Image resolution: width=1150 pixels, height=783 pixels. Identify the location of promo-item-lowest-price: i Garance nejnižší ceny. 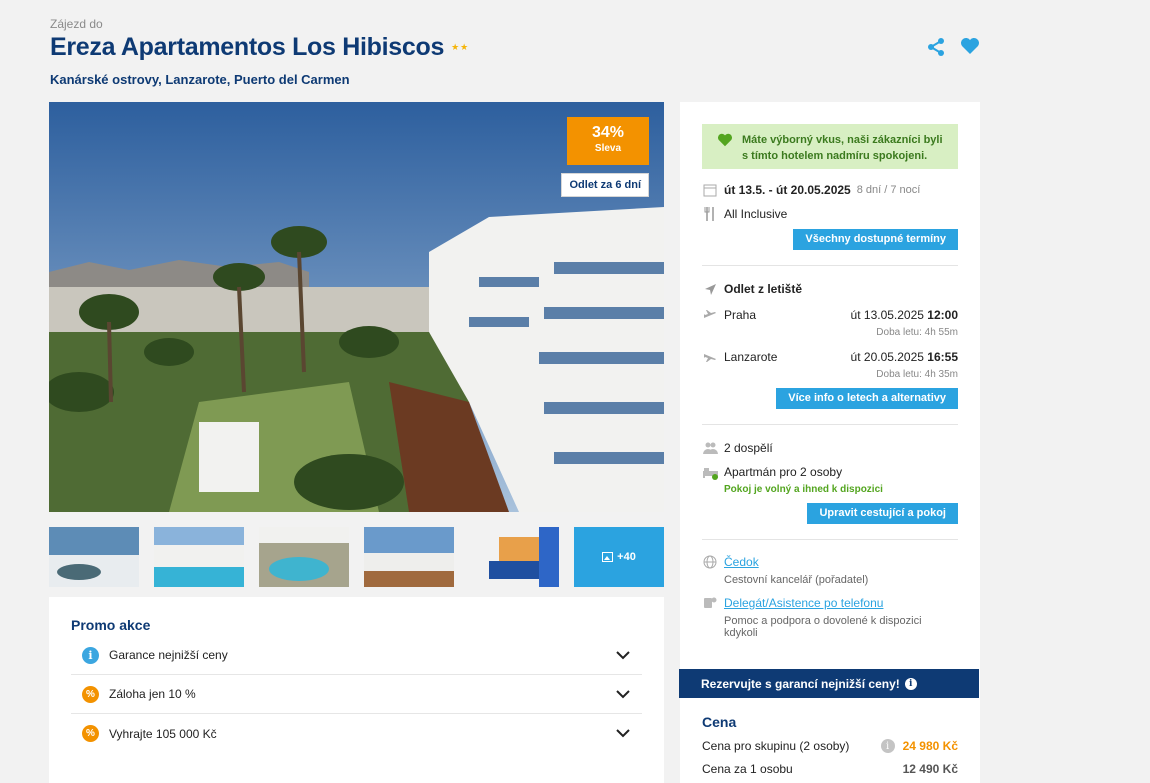
(356, 655).